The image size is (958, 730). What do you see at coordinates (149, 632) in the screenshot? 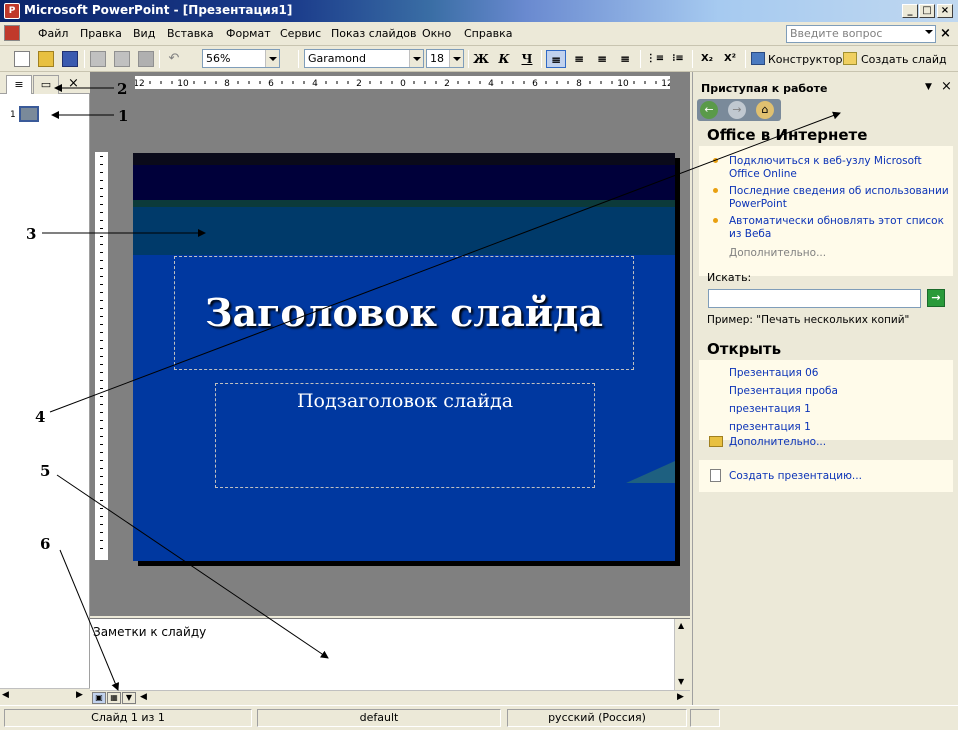
I see `notes-placeholder: Заметки к слайду` at bounding box center [149, 632].